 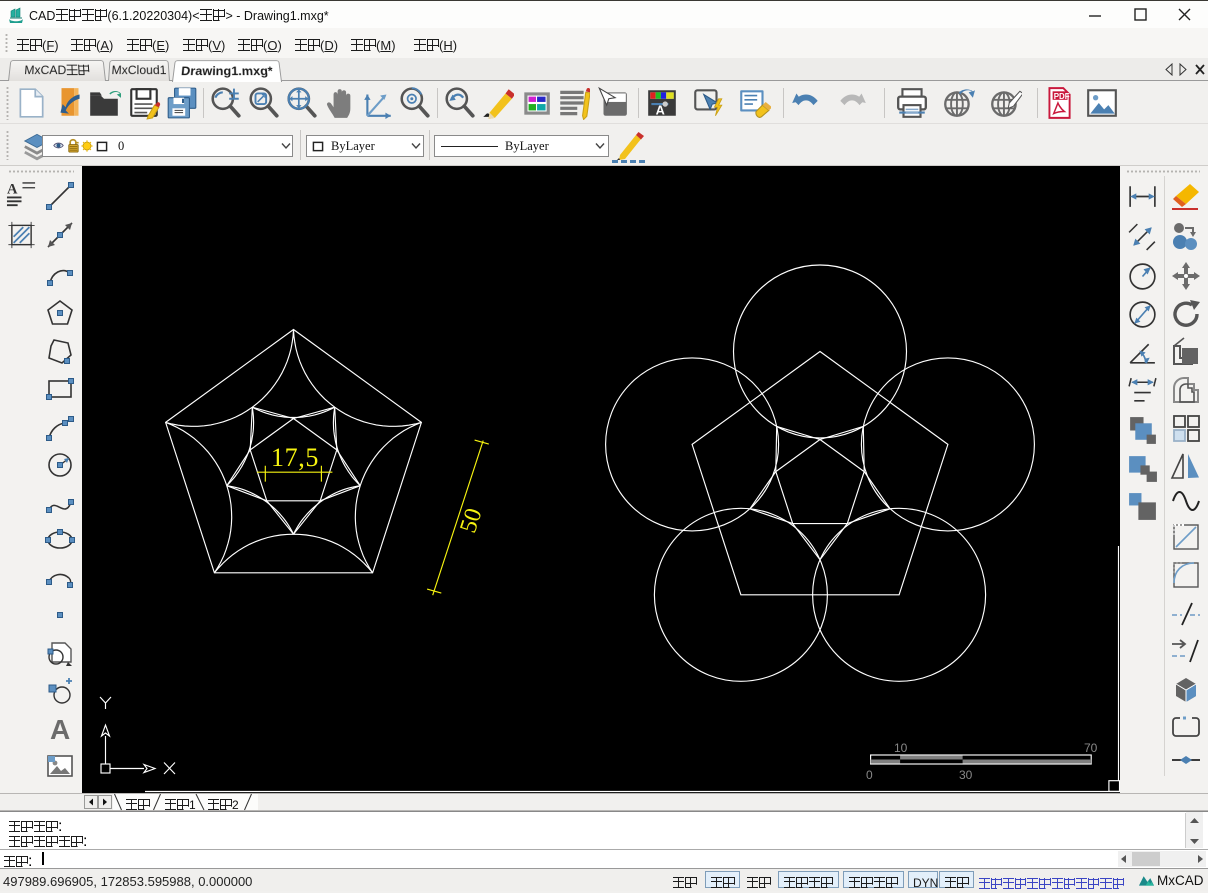 What do you see at coordinates (1091, 748) in the screenshot?
I see `svg-text: 70` at bounding box center [1091, 748].